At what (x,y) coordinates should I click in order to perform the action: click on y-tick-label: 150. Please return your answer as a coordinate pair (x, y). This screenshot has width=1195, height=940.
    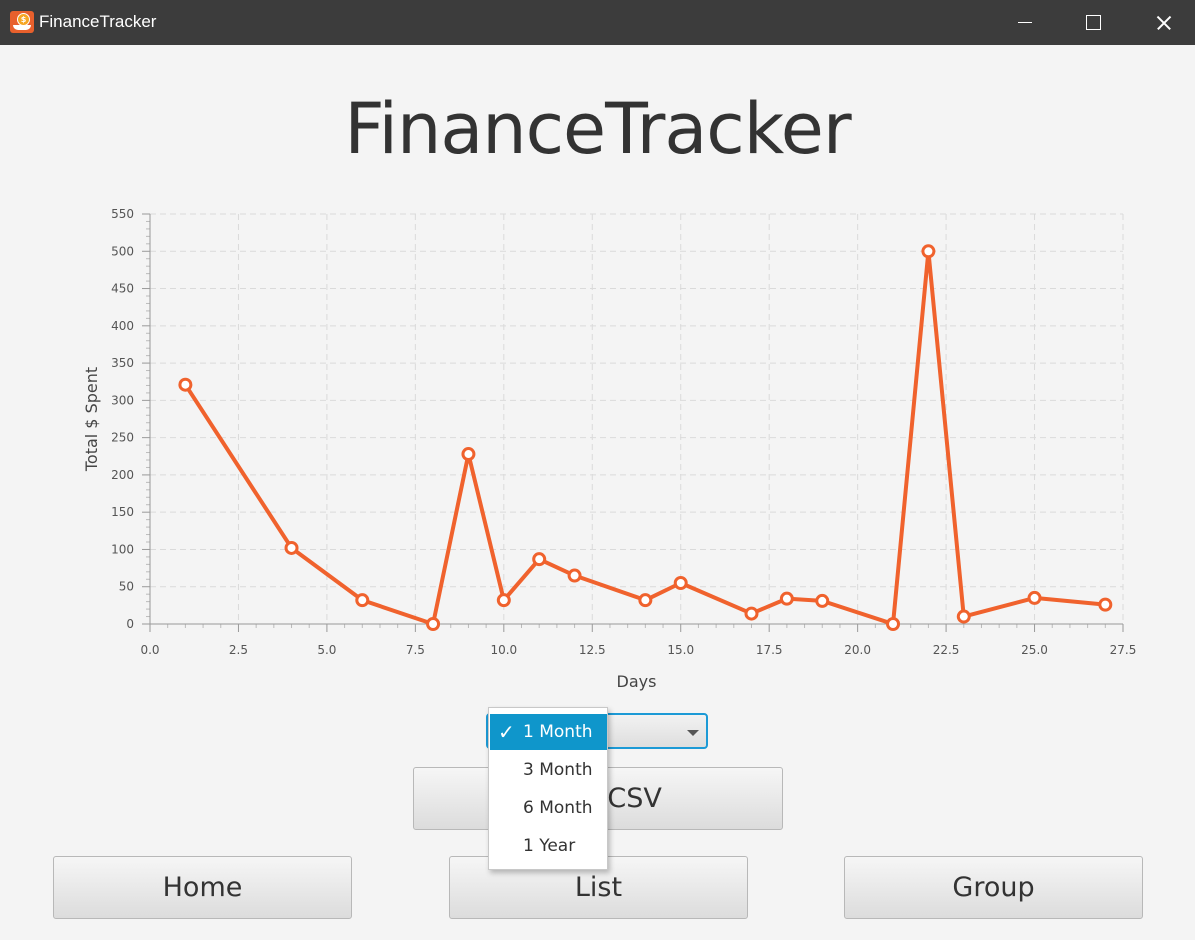
    Looking at the image, I should click on (122, 512).